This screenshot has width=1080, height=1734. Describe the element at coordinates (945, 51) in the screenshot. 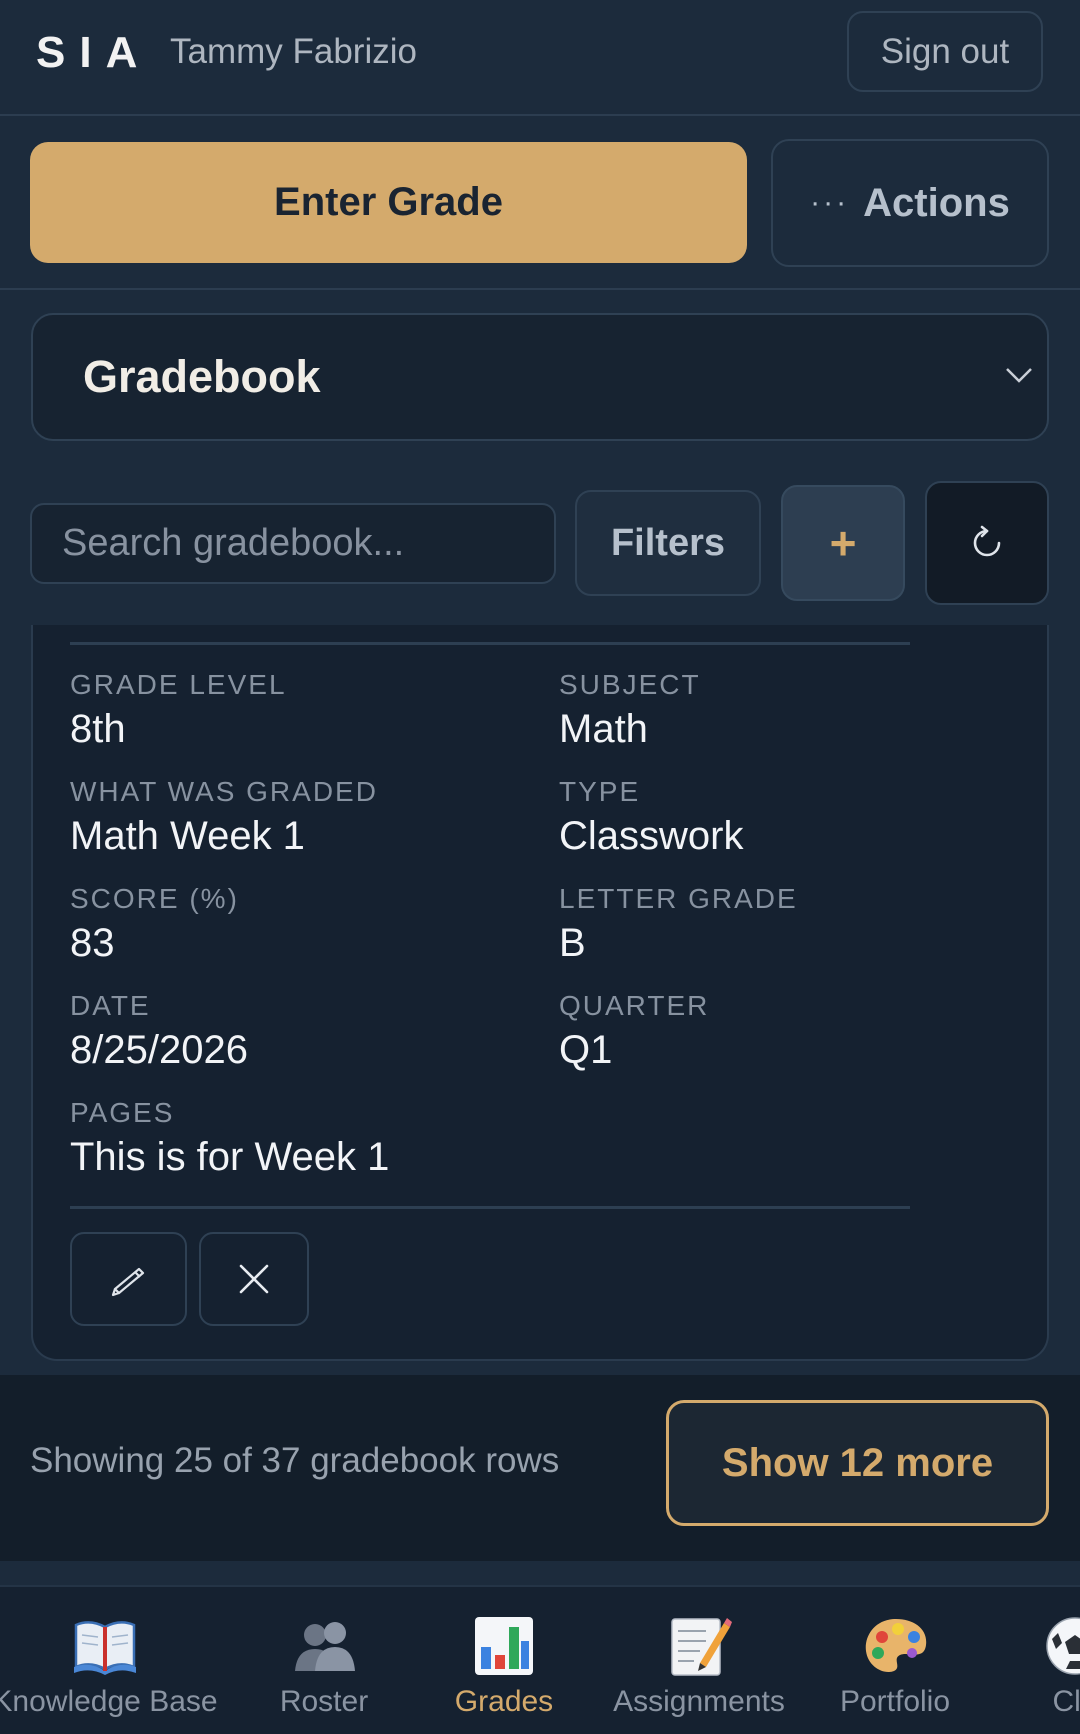

I see `sign-out-button: Sign out` at that location.